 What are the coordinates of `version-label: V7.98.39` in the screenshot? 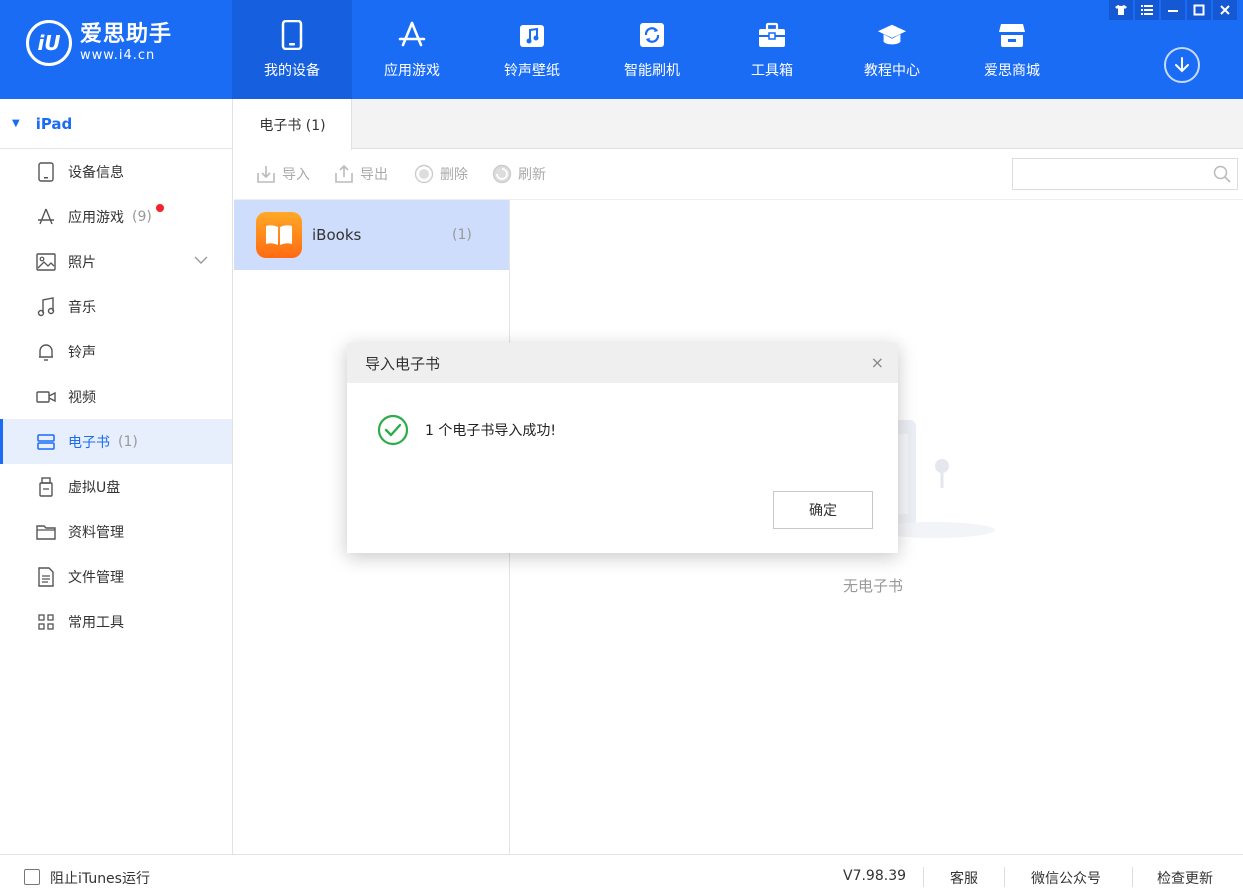 It's located at (875, 876).